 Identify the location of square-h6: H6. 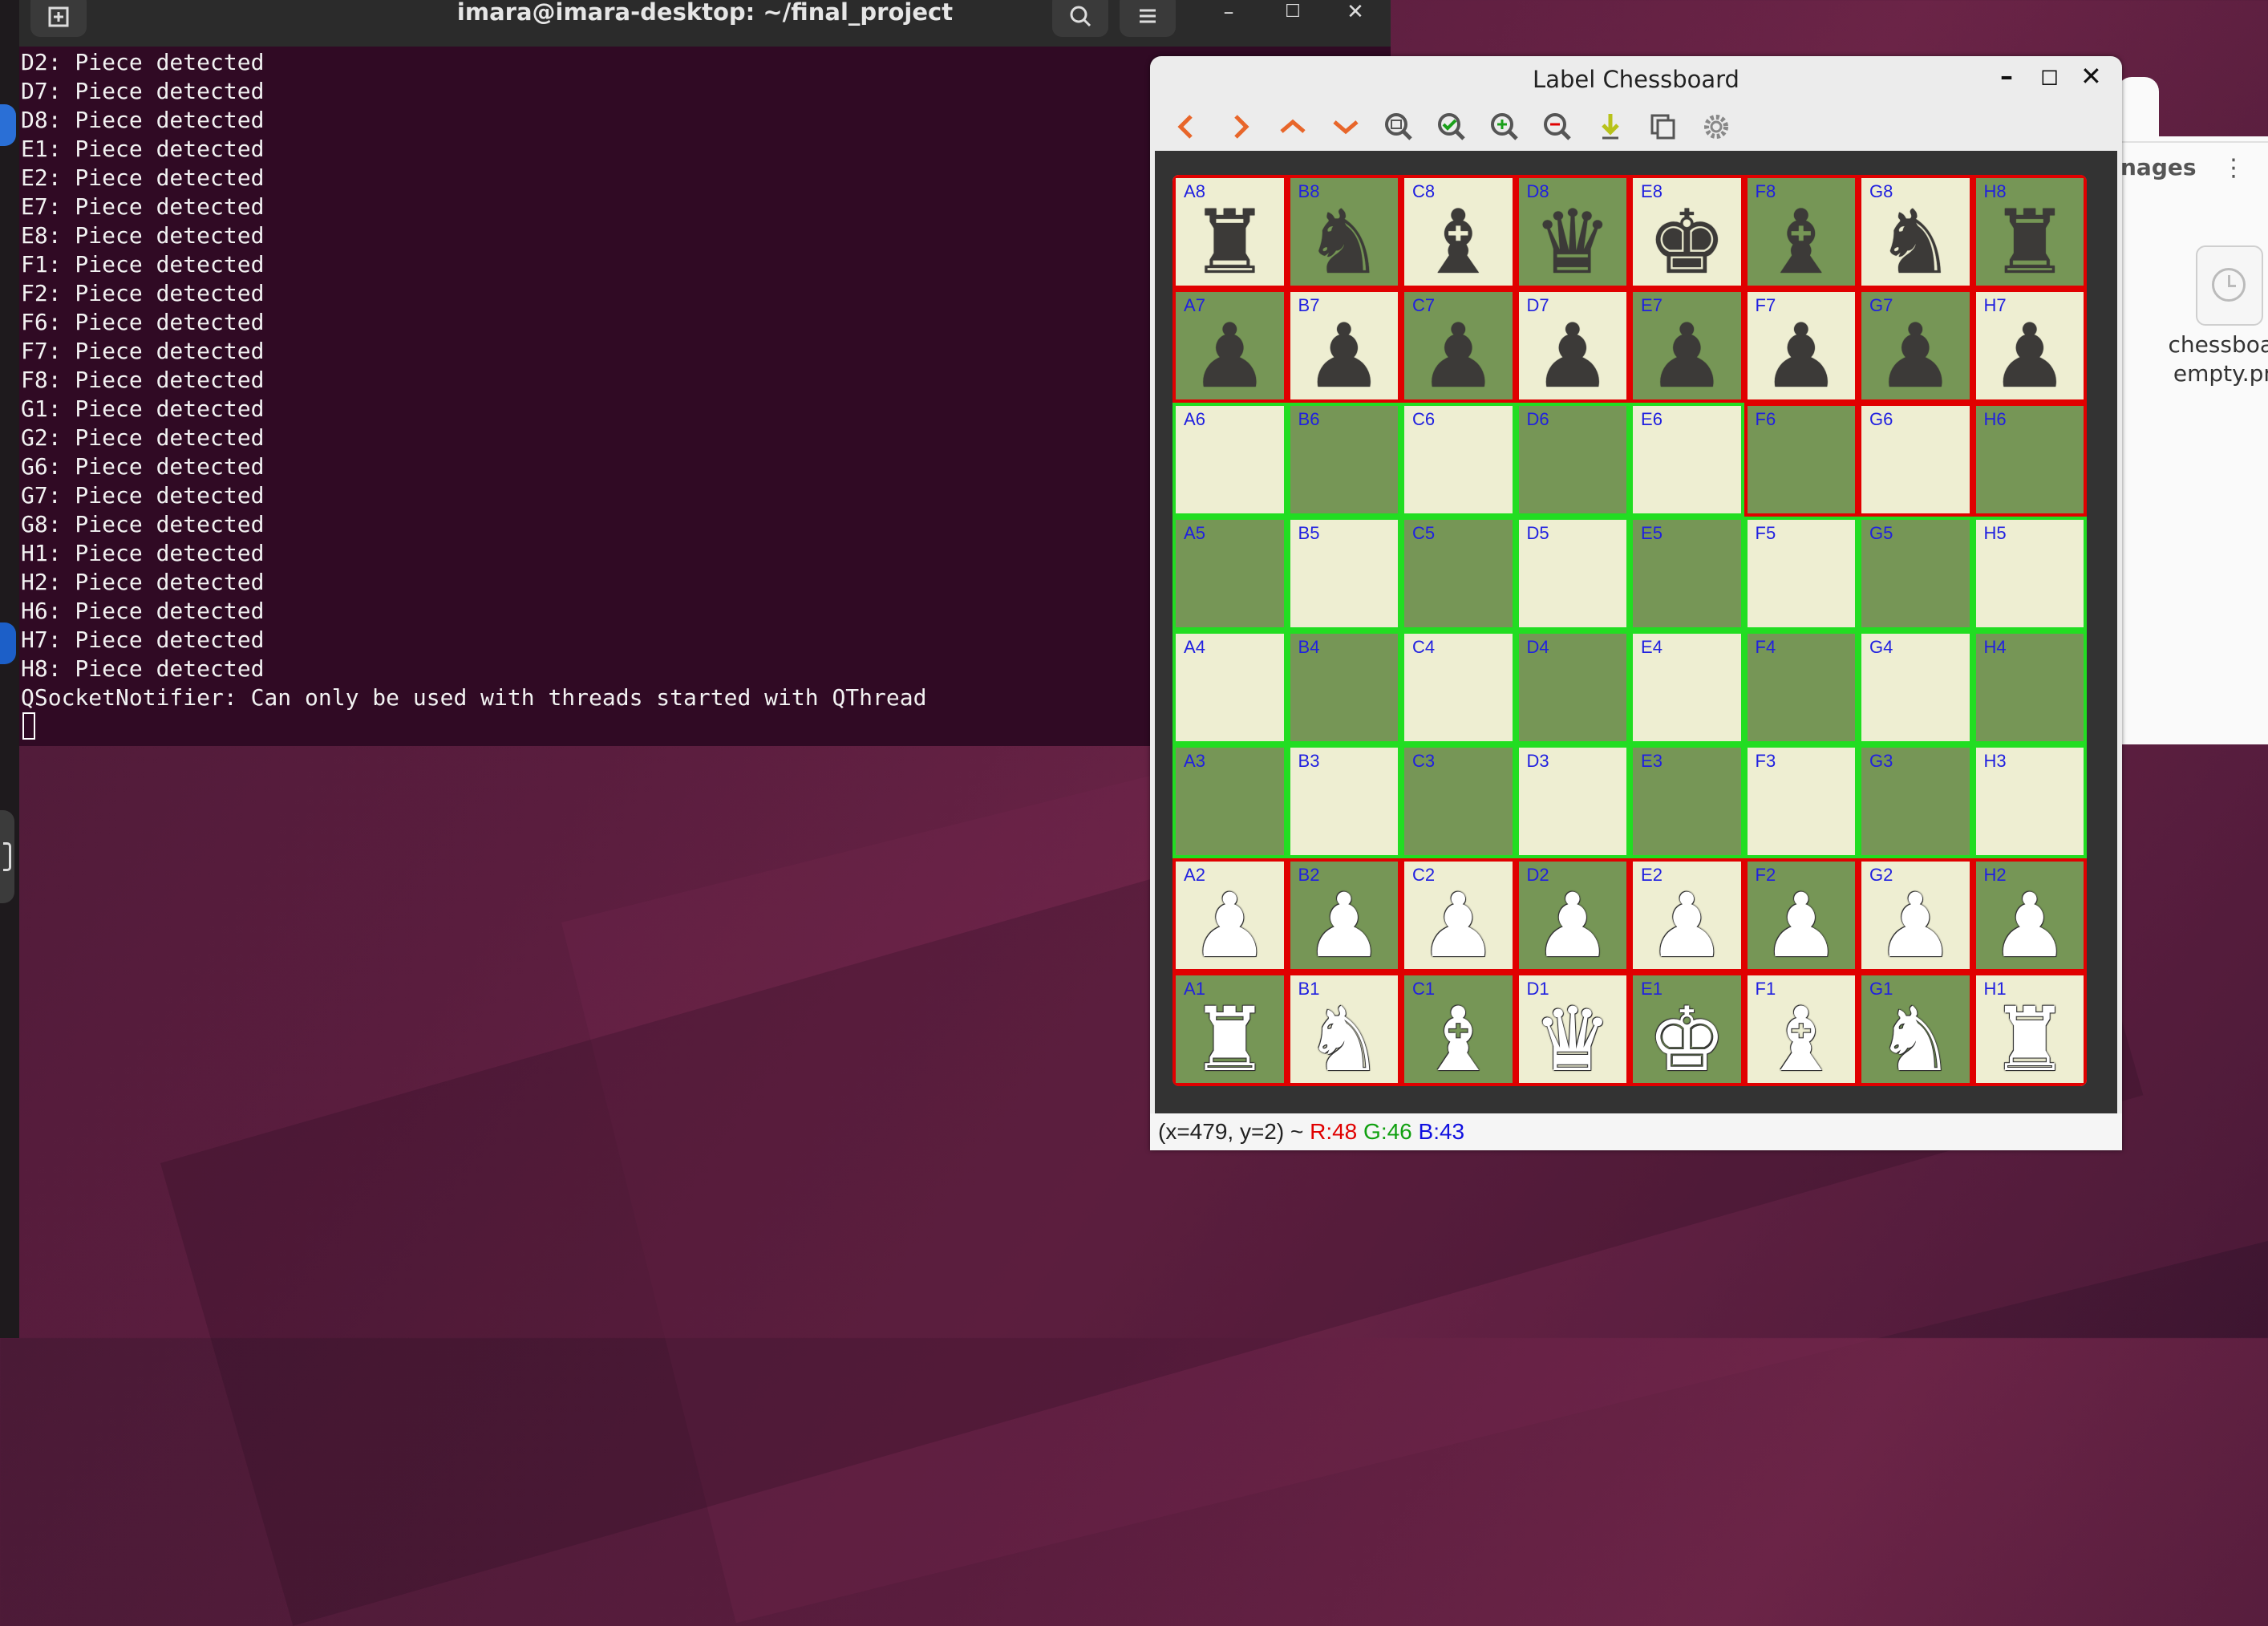
(2029, 460).